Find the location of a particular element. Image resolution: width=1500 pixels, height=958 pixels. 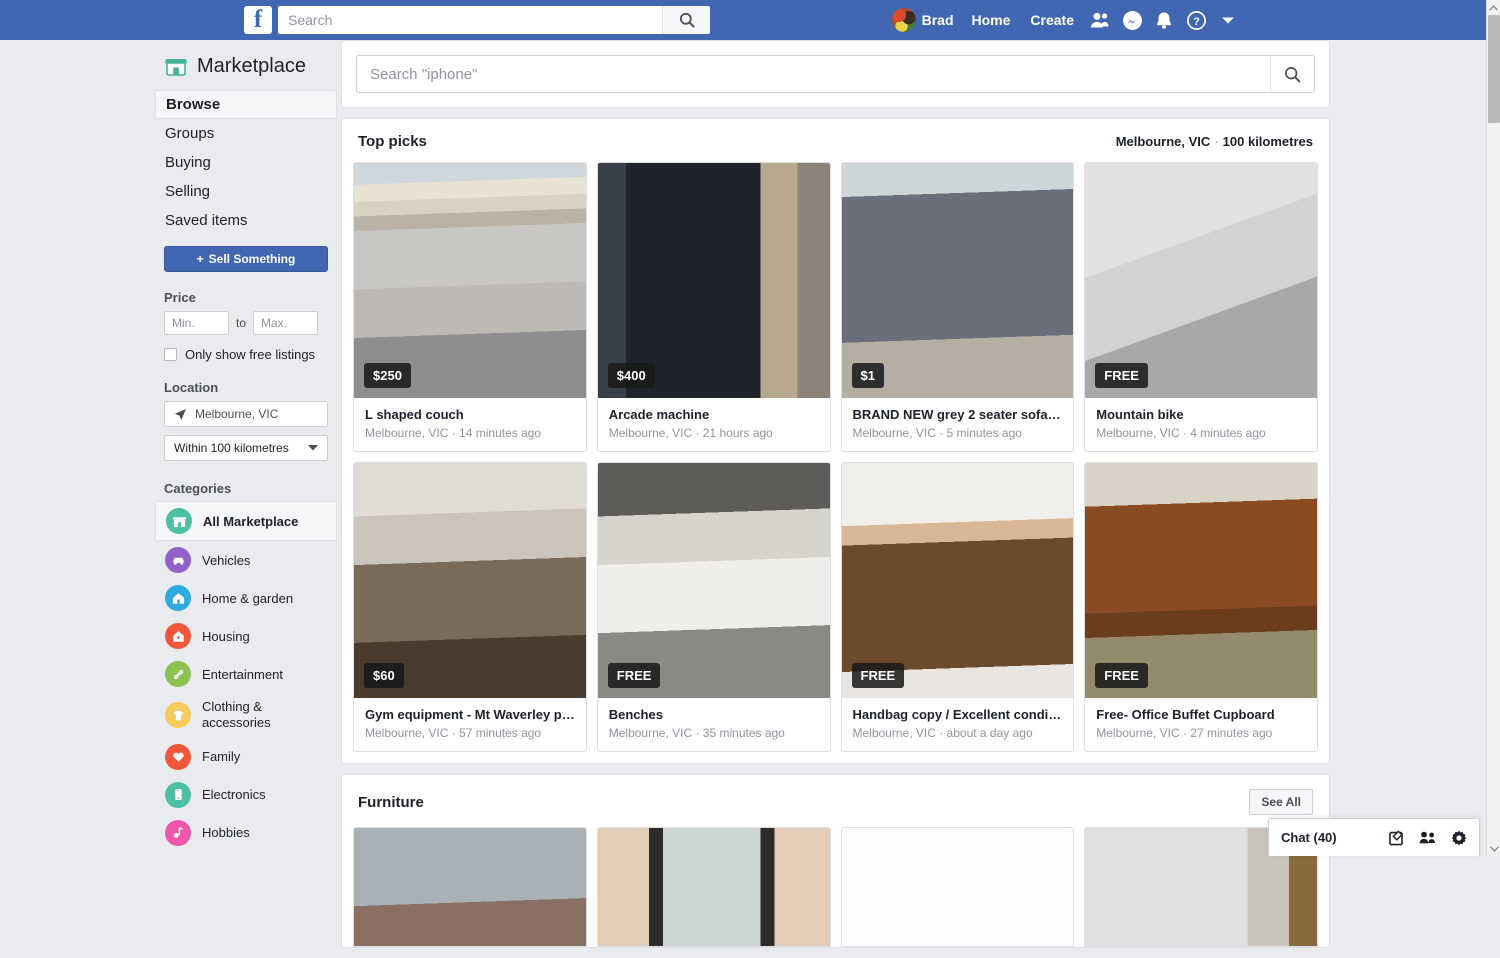

scrollbar-up-button is located at coordinates (1493, 7).